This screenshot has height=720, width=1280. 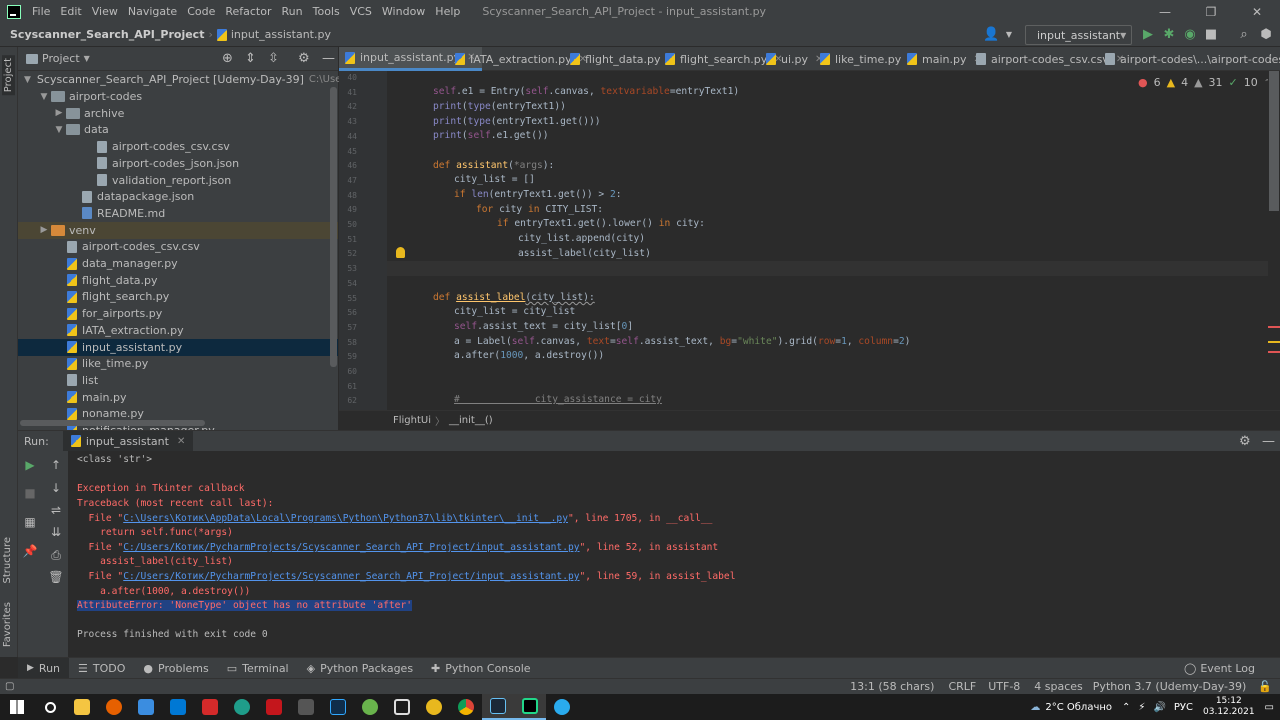 What do you see at coordinates (1229, 707) in the screenshot?
I see `clock: 15:12 03.12.2021` at bounding box center [1229, 707].